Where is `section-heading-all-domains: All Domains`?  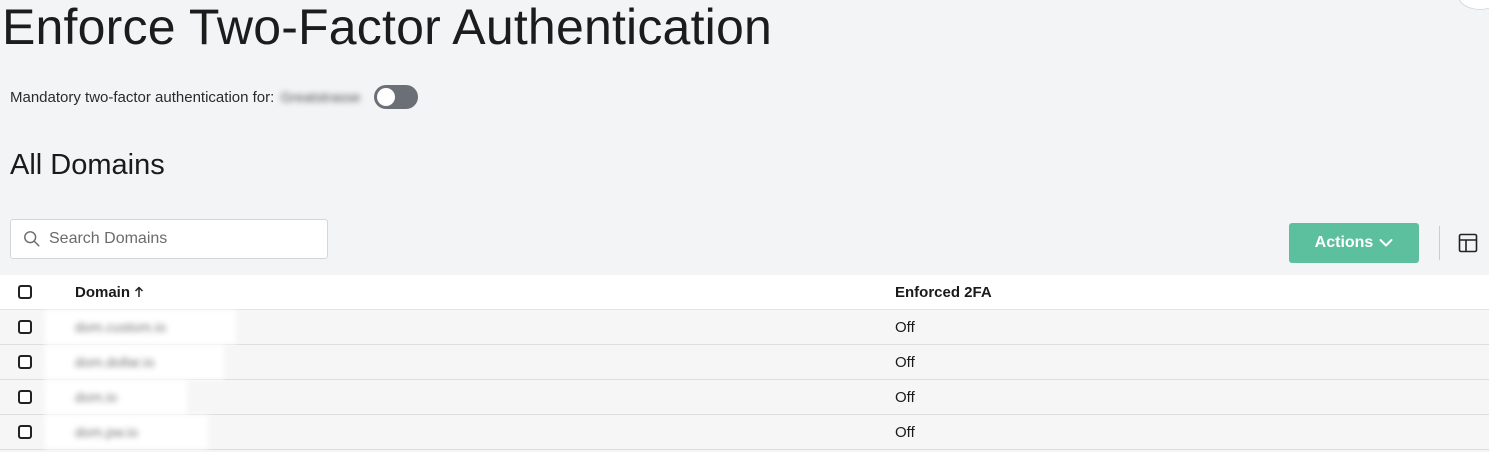 section-heading-all-domains: All Domains is located at coordinates (87, 165).